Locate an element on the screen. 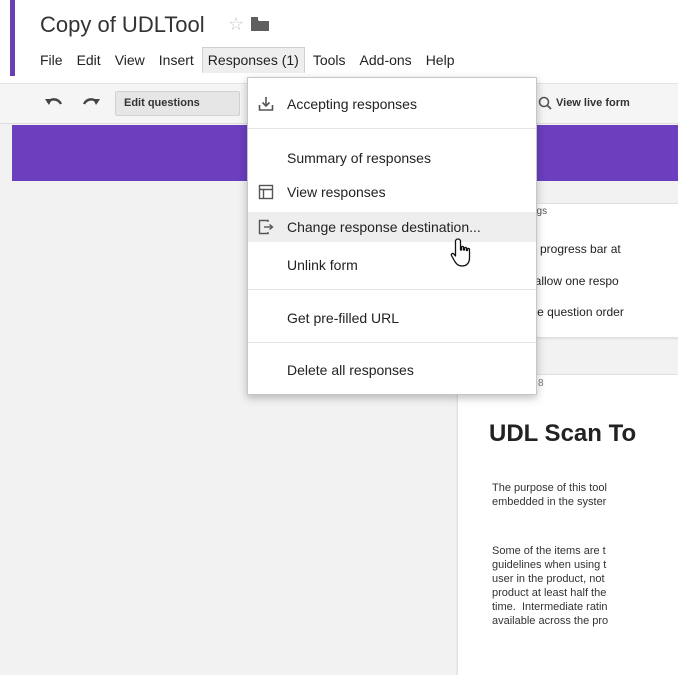 This screenshot has width=678, height=675. setting-shuffle-order: ffle question order is located at coordinates (576, 312).